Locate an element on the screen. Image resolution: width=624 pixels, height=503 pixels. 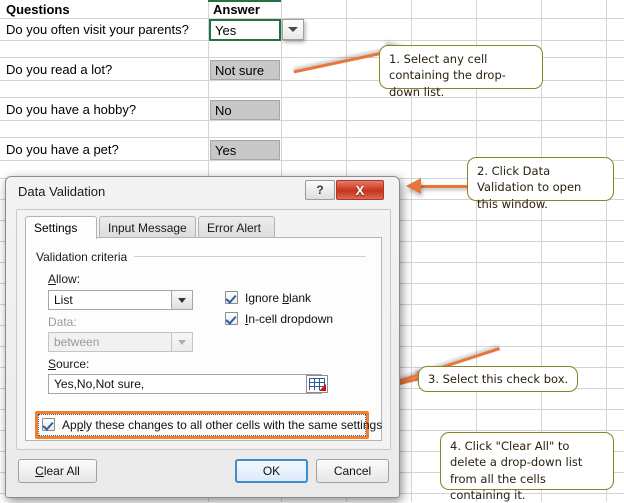
cancel-button: Cancel is located at coordinates (352, 471).